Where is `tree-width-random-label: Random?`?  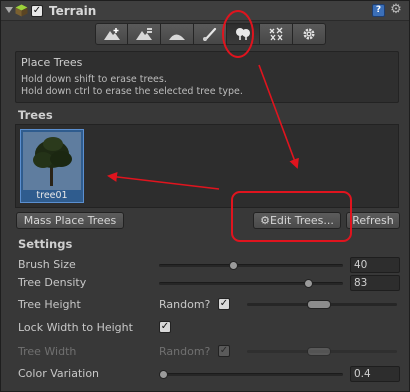 tree-width-random-label: Random? is located at coordinates (185, 351).